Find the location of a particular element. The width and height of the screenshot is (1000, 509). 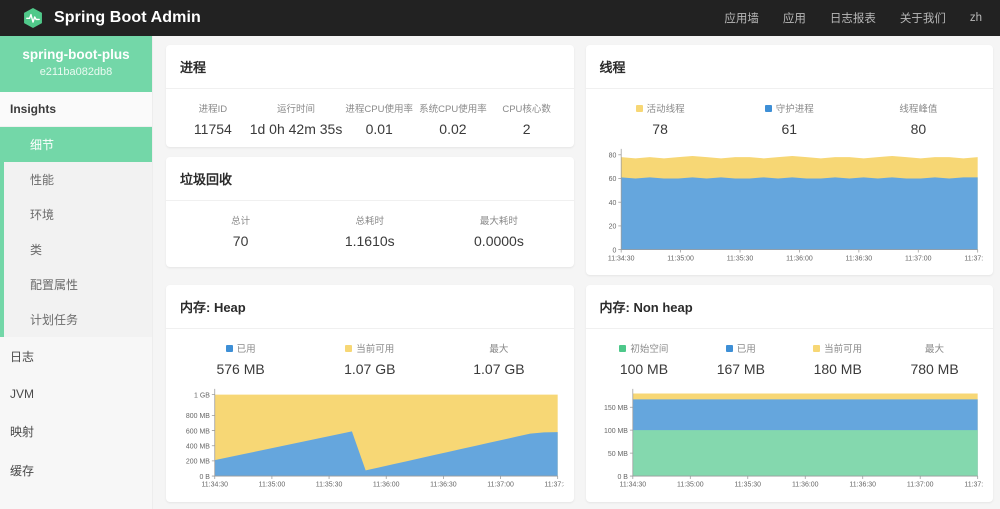

legend-swatch-live-threads is located at coordinates (639, 108).